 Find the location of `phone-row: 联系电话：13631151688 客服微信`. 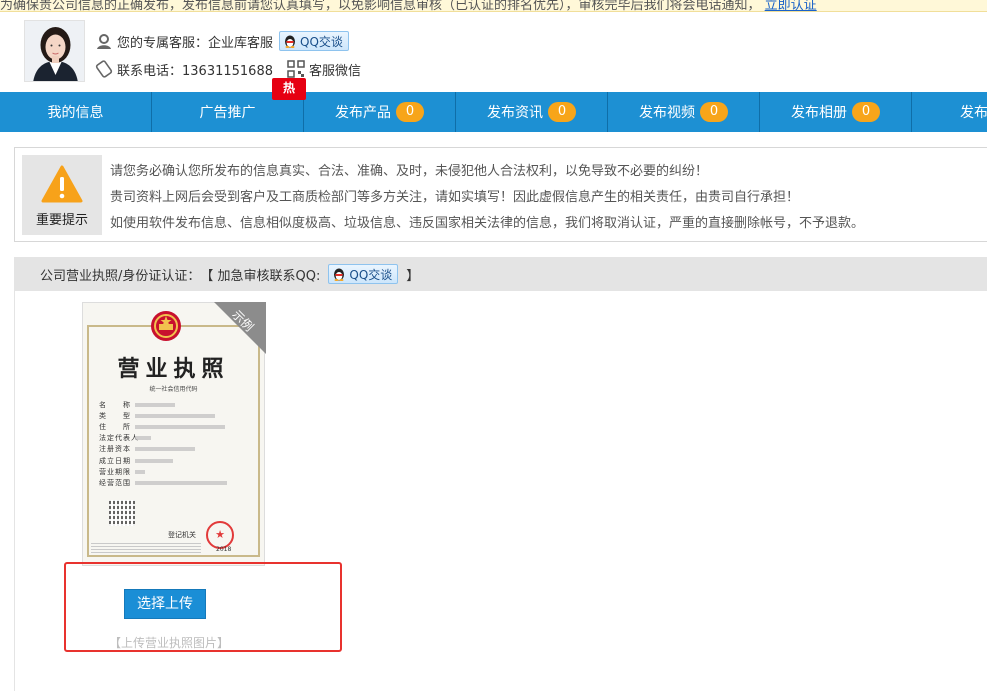

phone-row: 联系电话：13631151688 客服微信 is located at coordinates (228, 69).